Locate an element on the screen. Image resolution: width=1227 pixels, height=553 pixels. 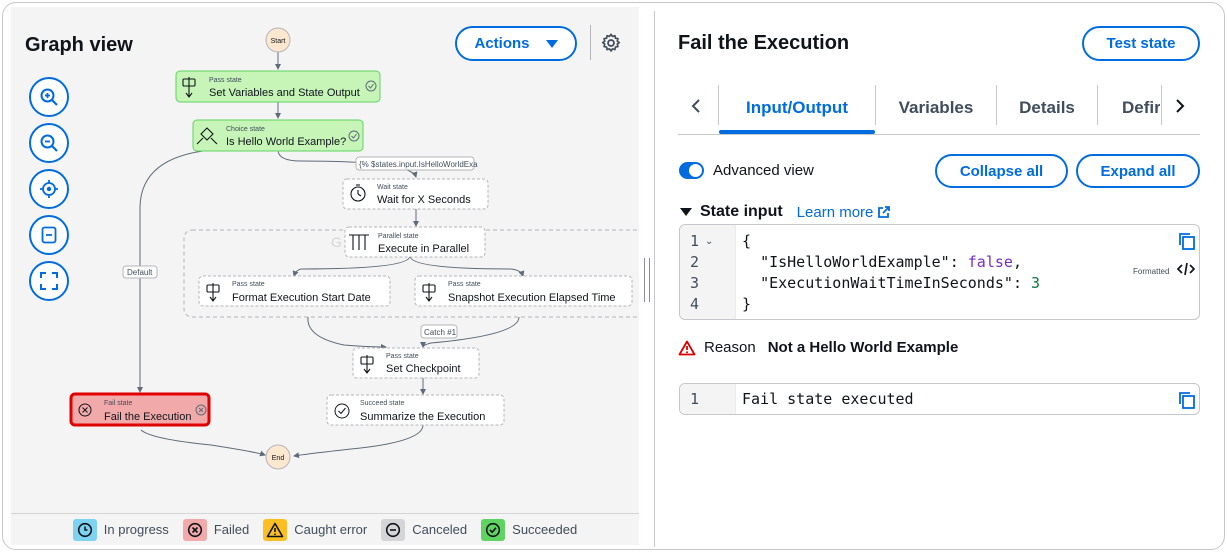
legend-label: In progress is located at coordinates (136, 529).